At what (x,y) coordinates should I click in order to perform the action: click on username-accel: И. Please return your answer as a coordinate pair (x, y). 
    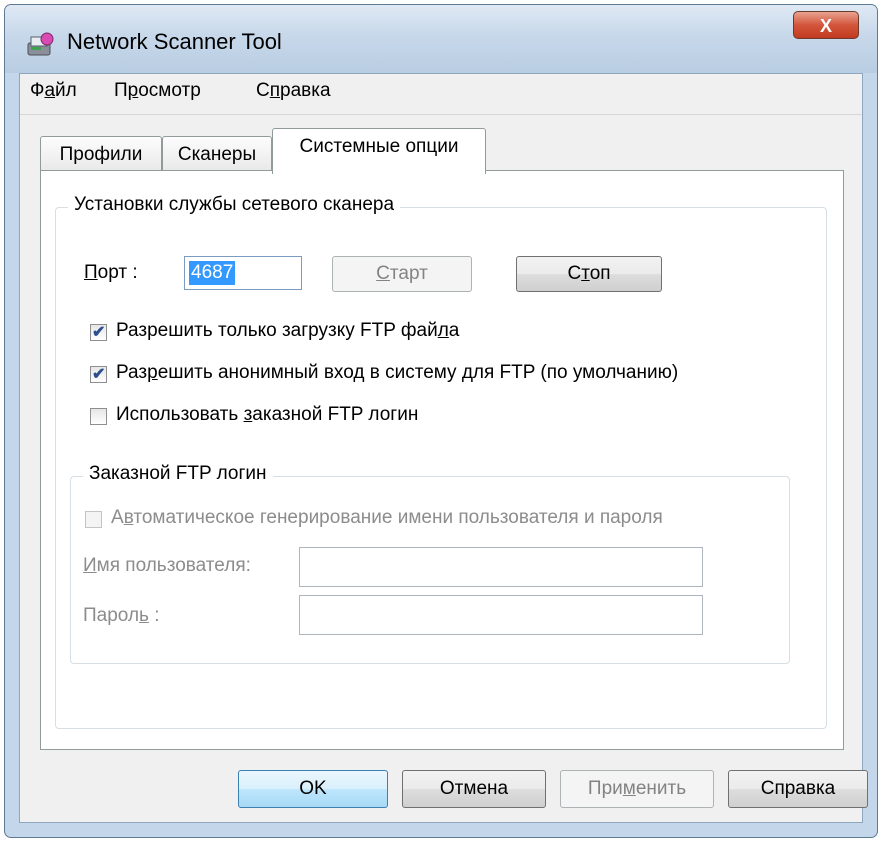
    Looking at the image, I should click on (90, 565).